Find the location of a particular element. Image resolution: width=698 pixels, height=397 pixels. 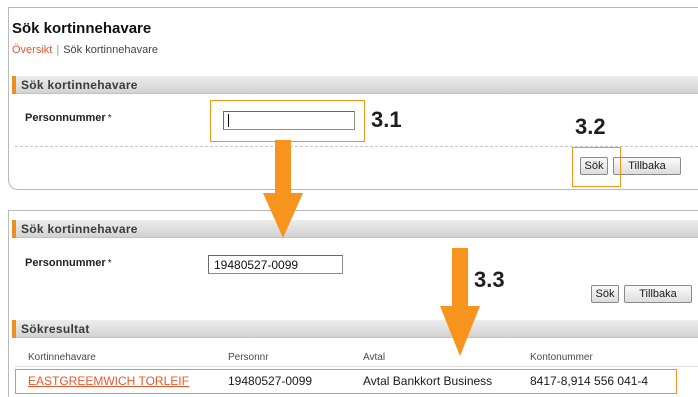

section-header-results: Sökresultat is located at coordinates (355, 329).